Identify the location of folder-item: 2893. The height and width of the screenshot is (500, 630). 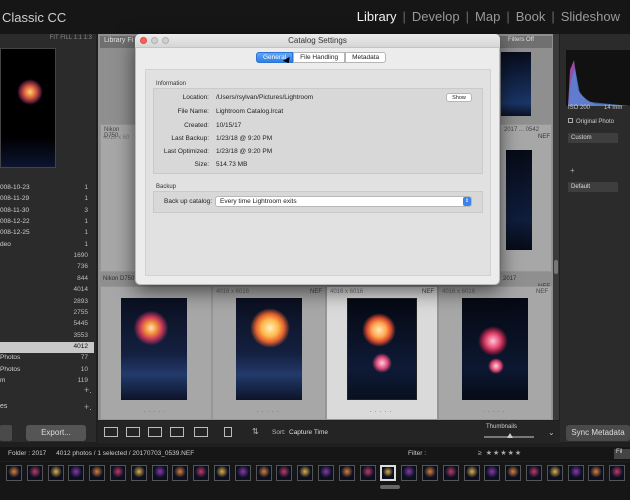
(47, 302).